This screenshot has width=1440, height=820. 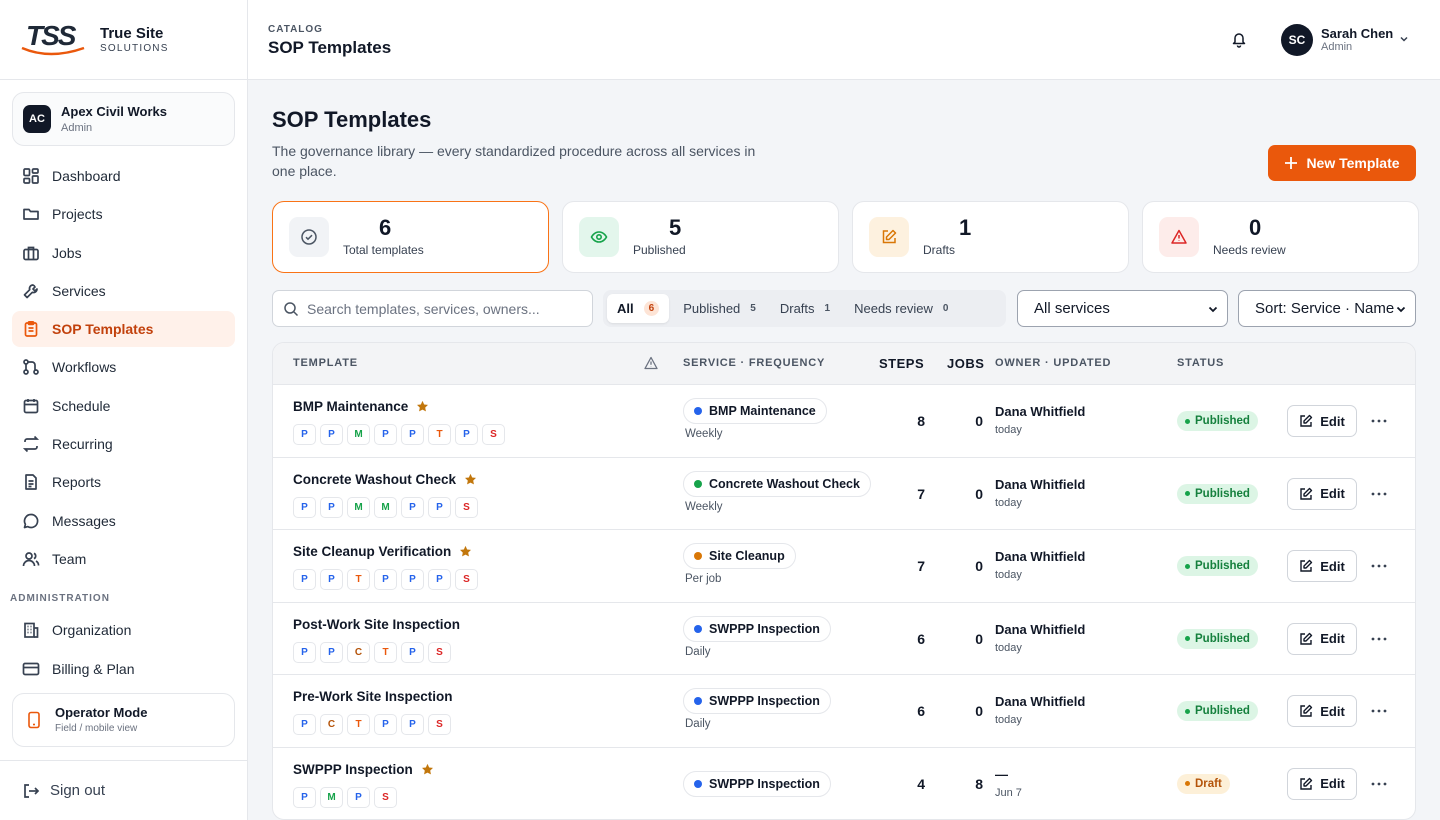 I want to click on status-text: Published, so click(x=1222, y=638).